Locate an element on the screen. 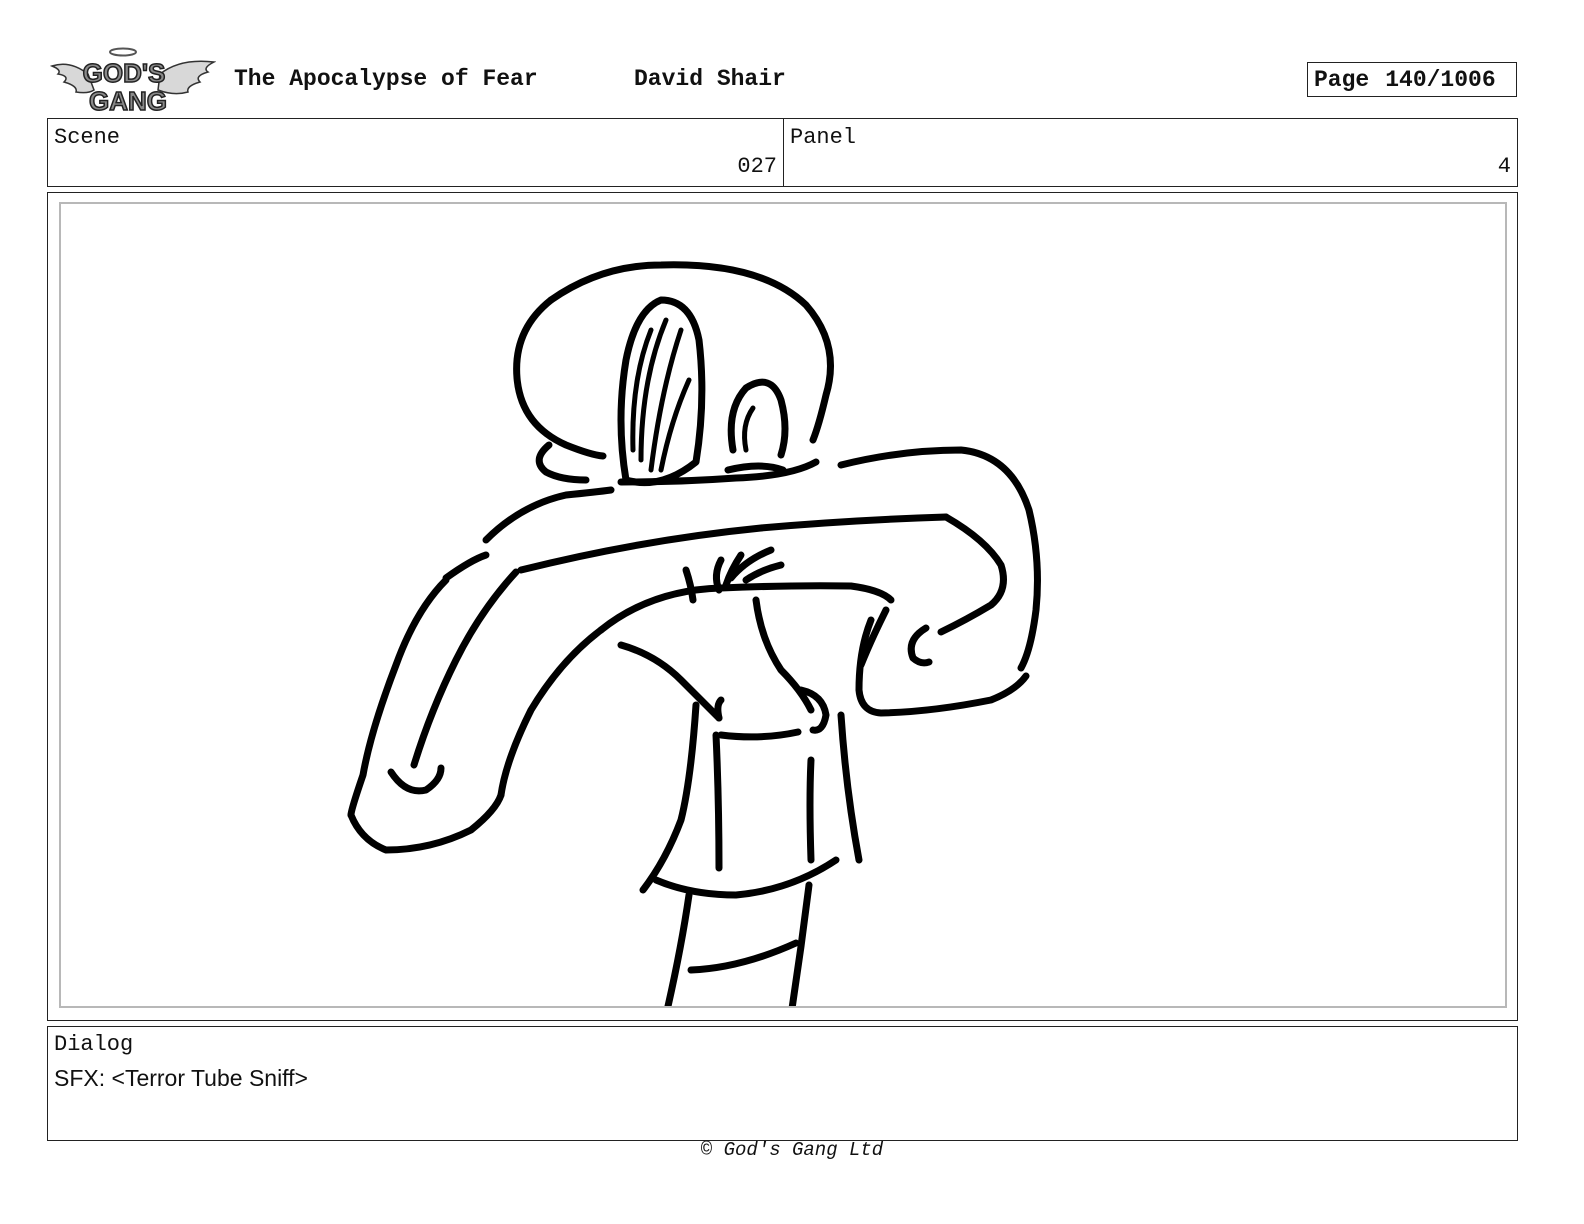 Image resolution: width=1584 pixels, height=1224 pixels. copyright-footer: © God's Gang Ltd is located at coordinates (792, 1150).